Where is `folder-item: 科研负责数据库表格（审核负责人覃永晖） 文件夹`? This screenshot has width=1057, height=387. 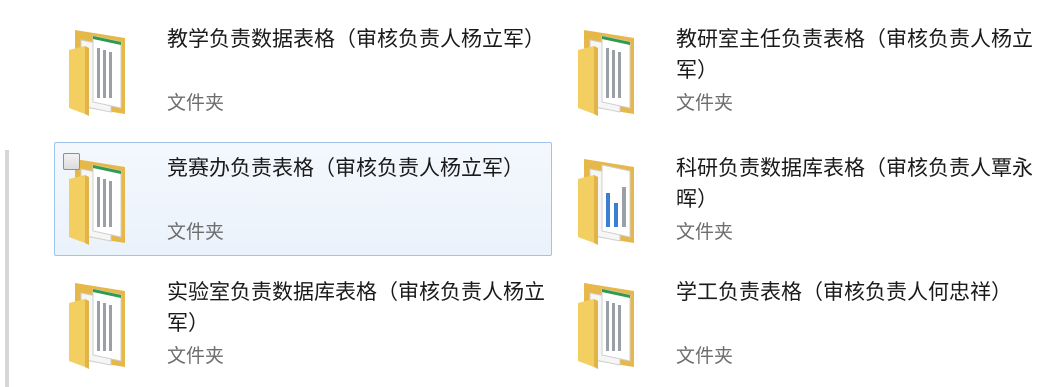
folder-item: 科研负责数据库表格（审核负责人覃永晖） 文件夹 is located at coordinates (810, 199).